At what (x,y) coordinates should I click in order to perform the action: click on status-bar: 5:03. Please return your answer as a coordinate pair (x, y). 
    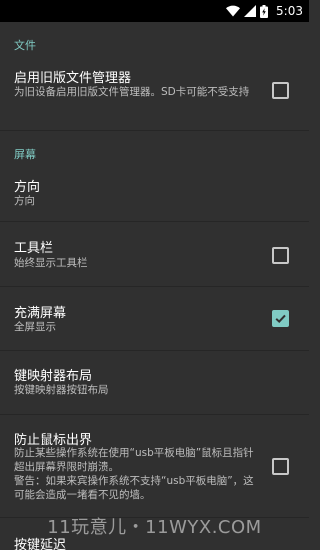
    Looking at the image, I should click on (154, 11).